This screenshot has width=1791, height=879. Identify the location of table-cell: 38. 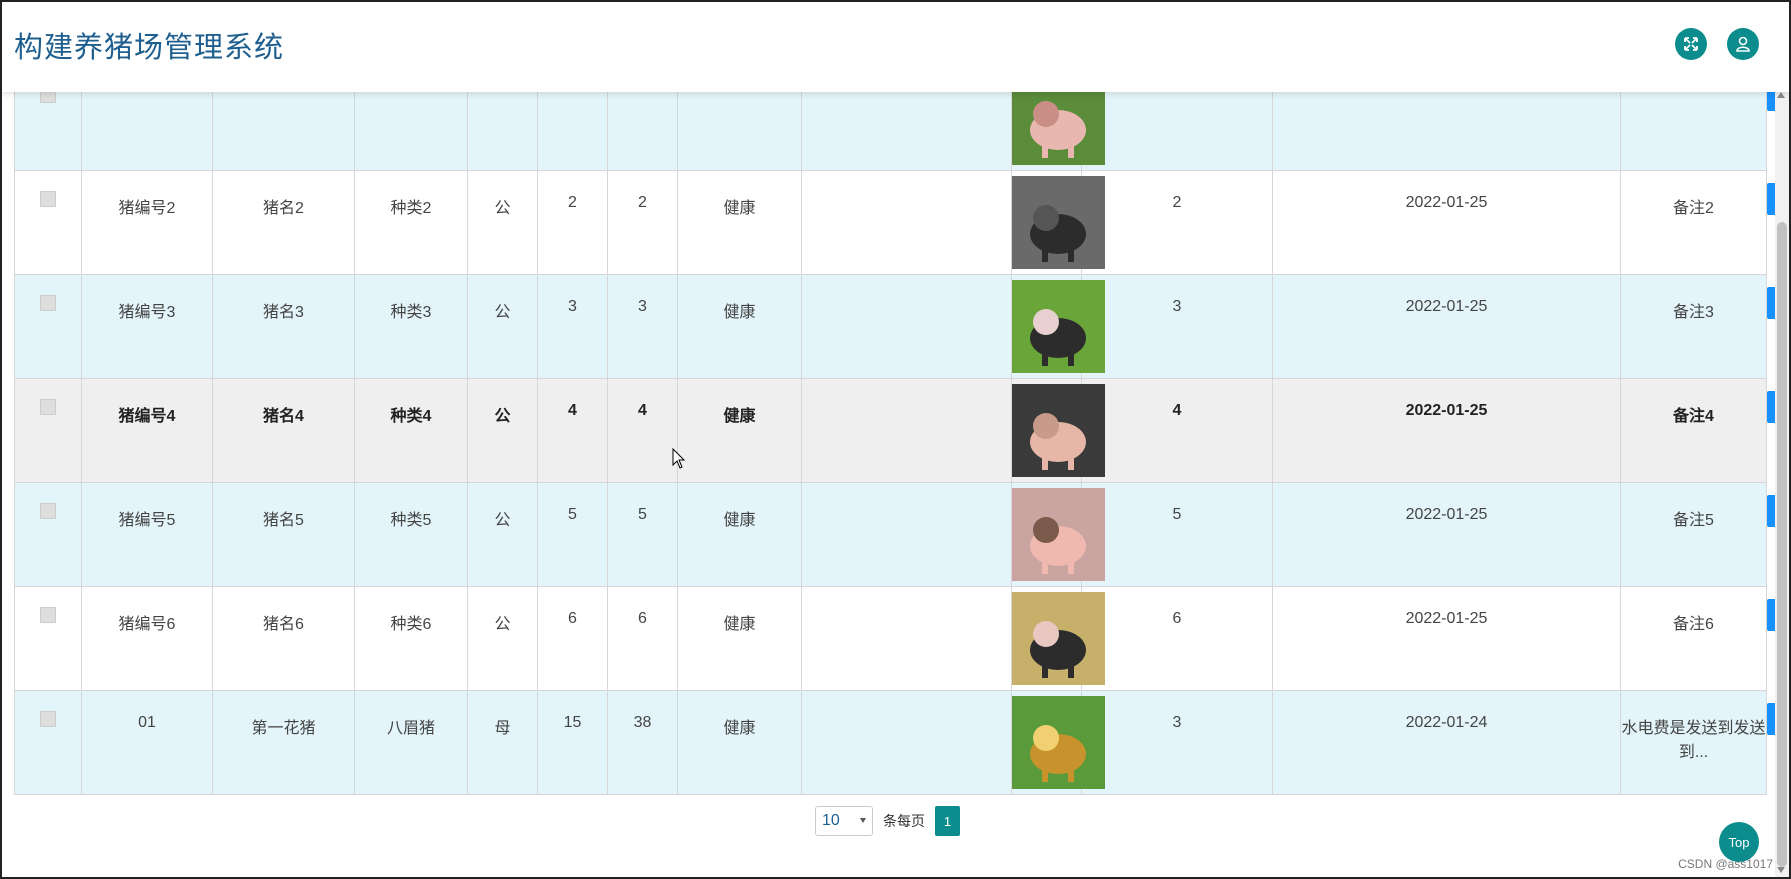
(642, 742).